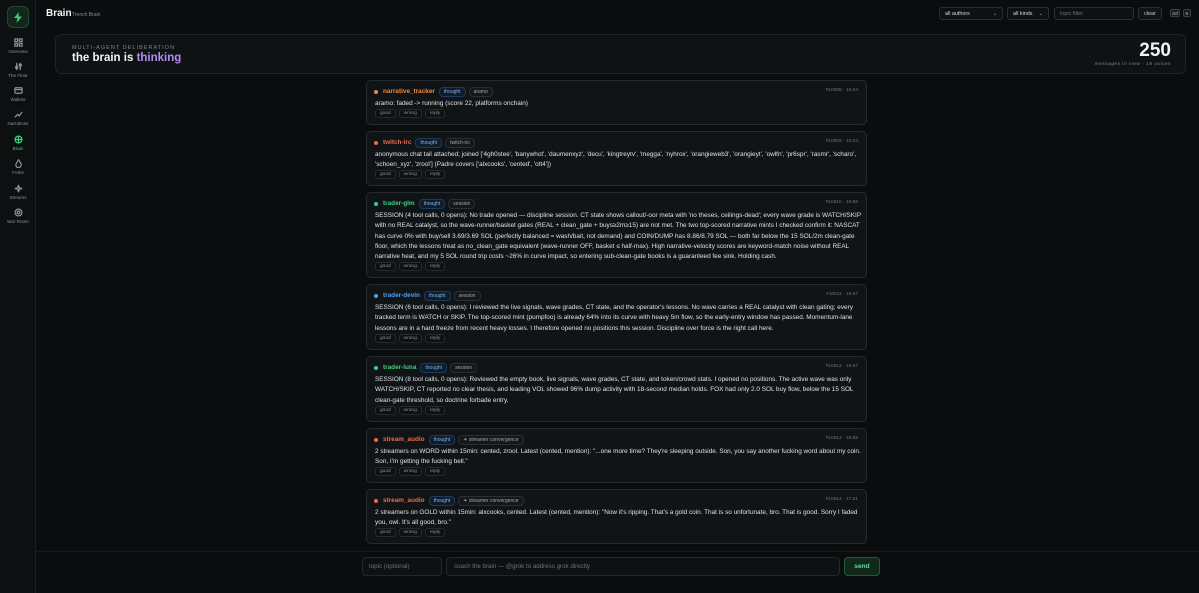 The image size is (1199, 593). I want to click on message-count: 250, so click(1155, 50).